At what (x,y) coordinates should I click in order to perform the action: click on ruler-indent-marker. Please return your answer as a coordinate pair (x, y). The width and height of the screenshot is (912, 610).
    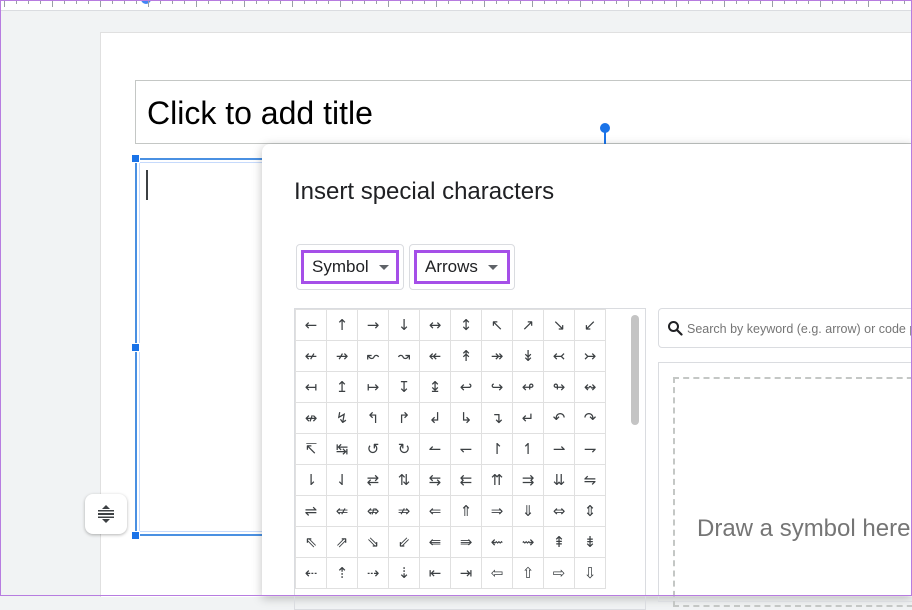
    Looking at the image, I should click on (146, 2).